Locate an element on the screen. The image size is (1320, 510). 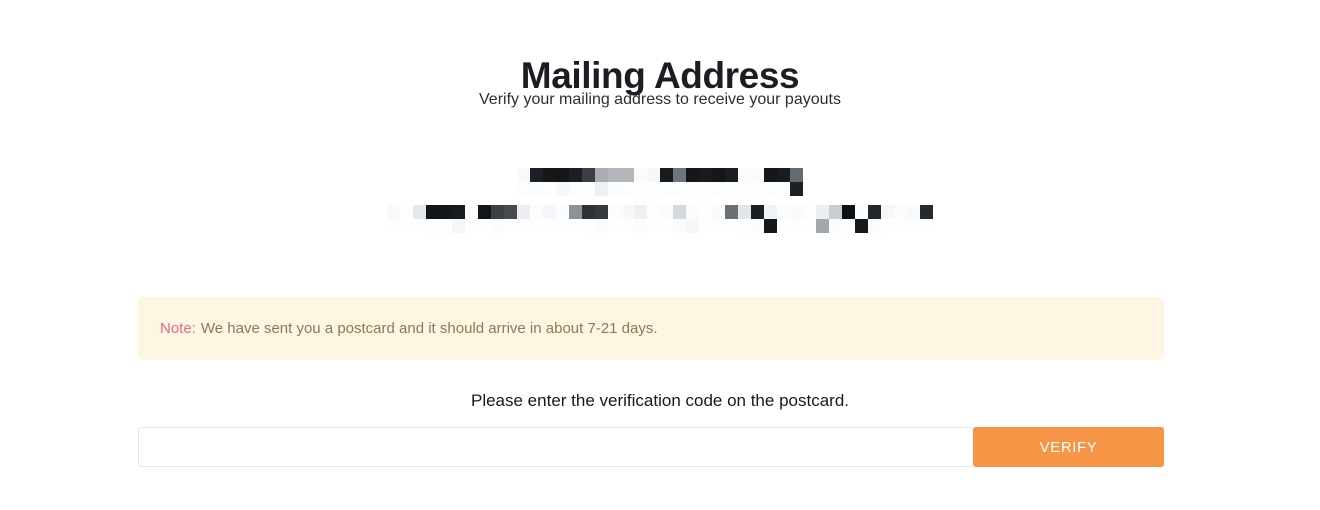
mosaic-street-address is located at coordinates (660, 219).